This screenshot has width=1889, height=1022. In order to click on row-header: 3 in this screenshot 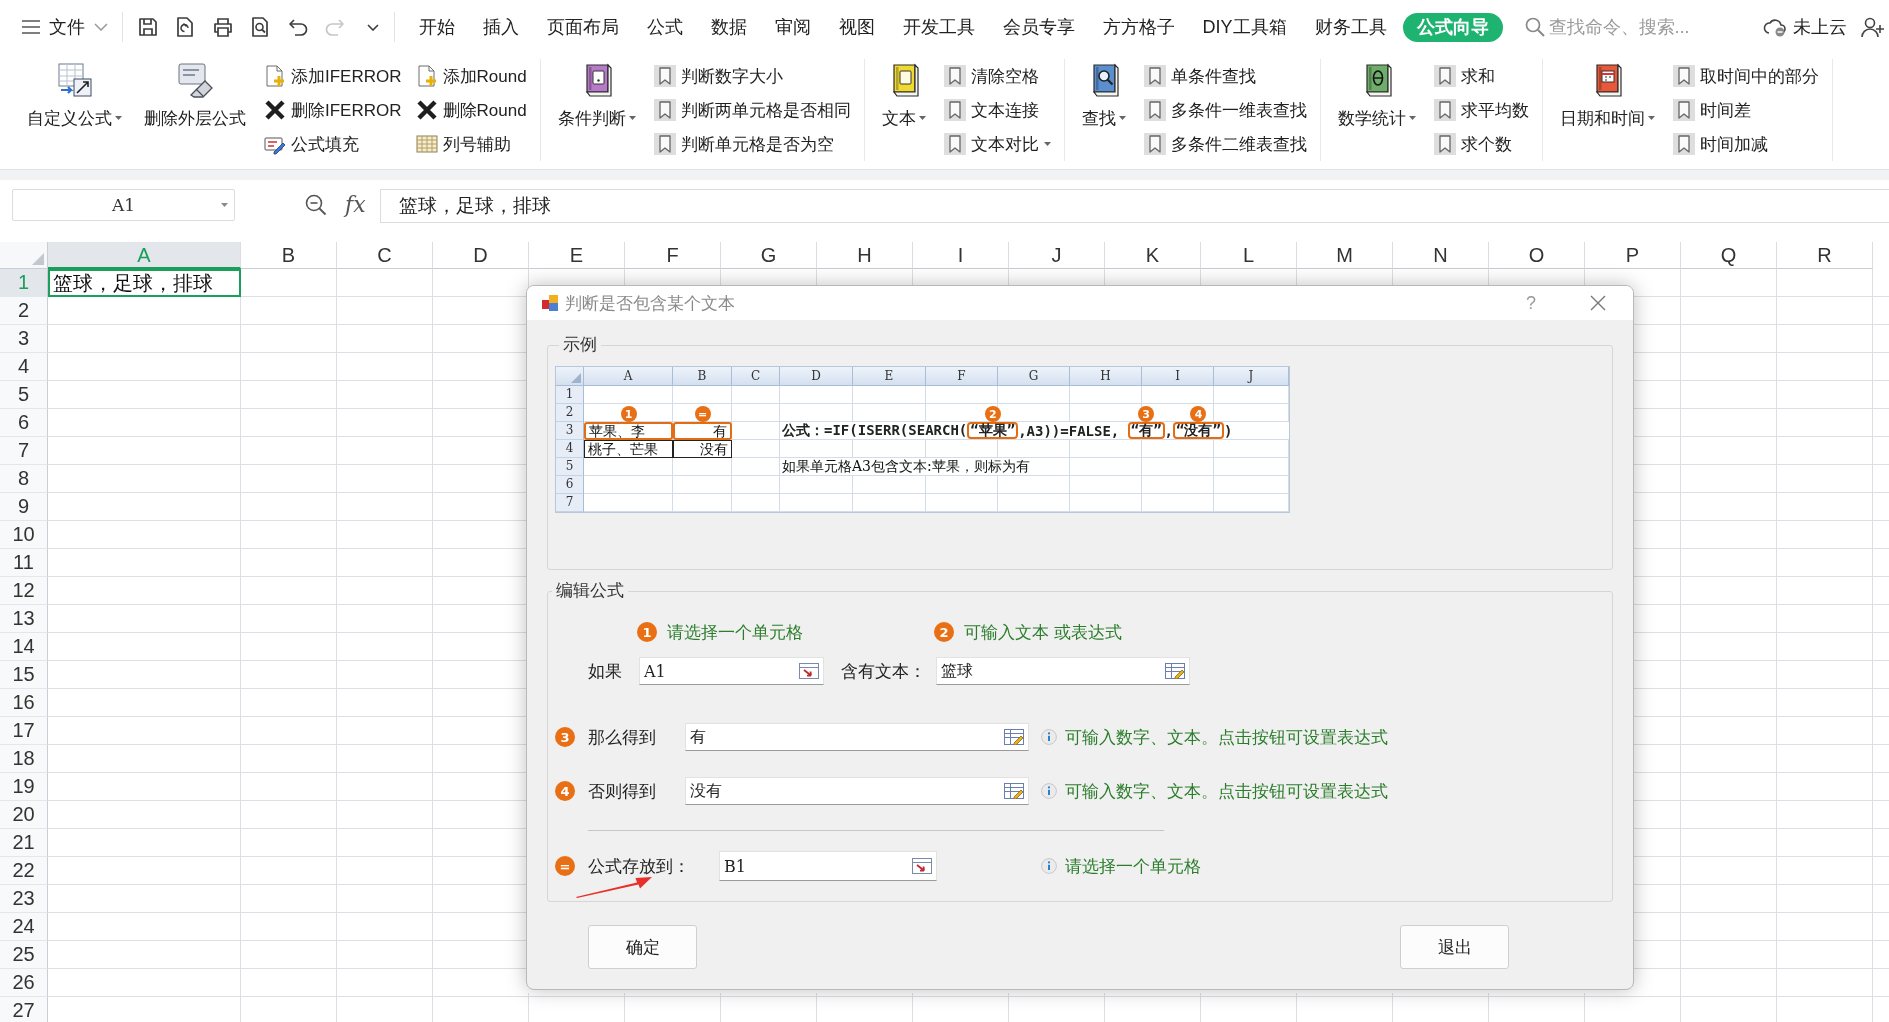, I will do `click(24, 339)`.